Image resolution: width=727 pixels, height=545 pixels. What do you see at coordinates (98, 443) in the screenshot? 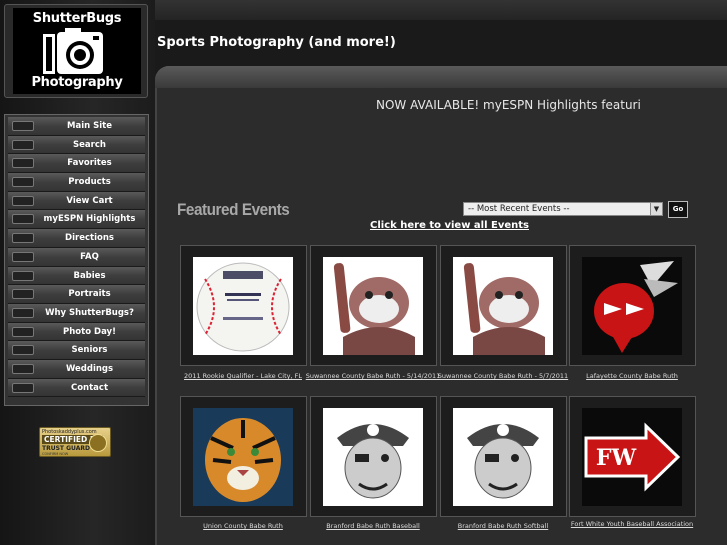
I see `seal-icon` at bounding box center [98, 443].